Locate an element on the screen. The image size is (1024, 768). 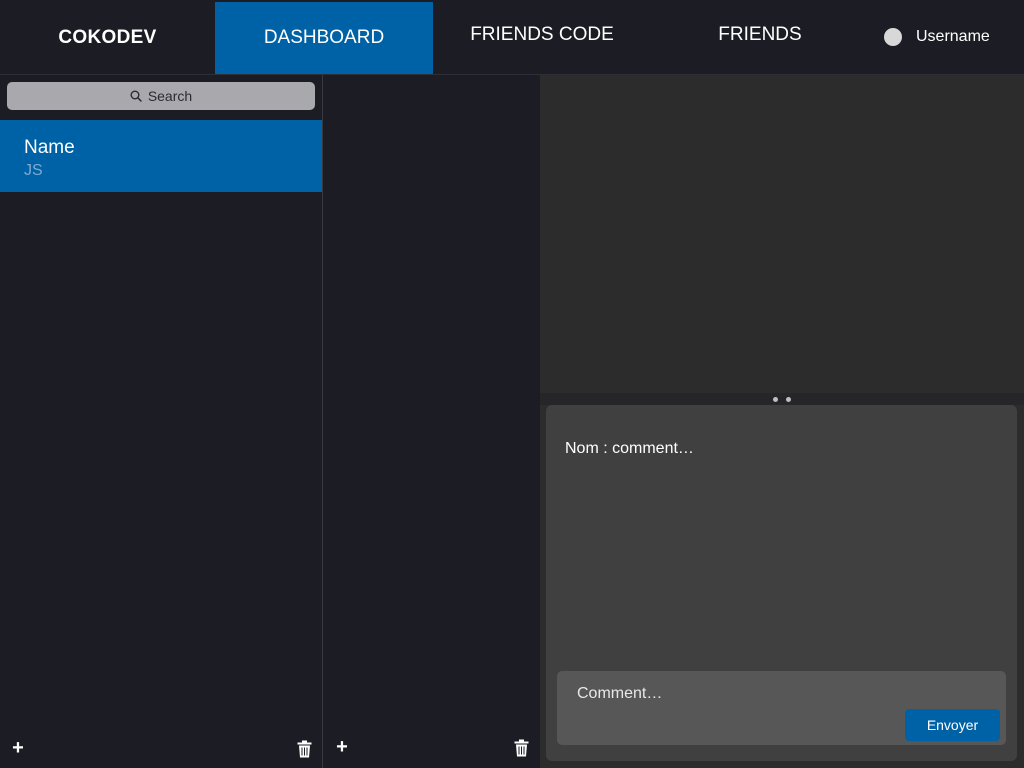
project-language: JS is located at coordinates (33, 170).